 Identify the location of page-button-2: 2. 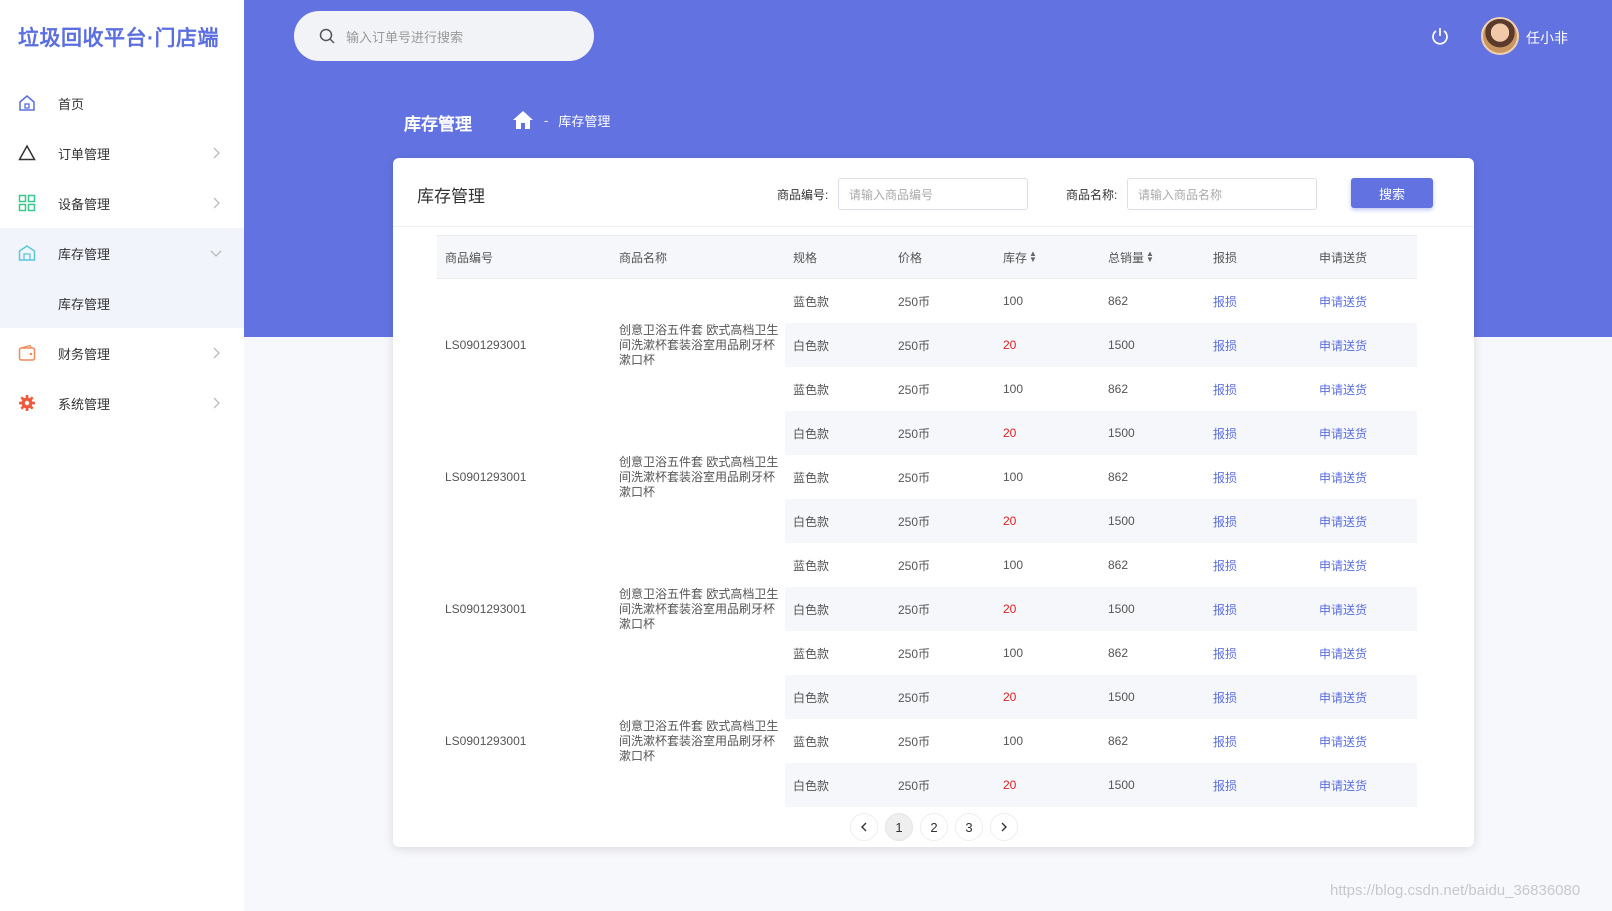
(934, 827).